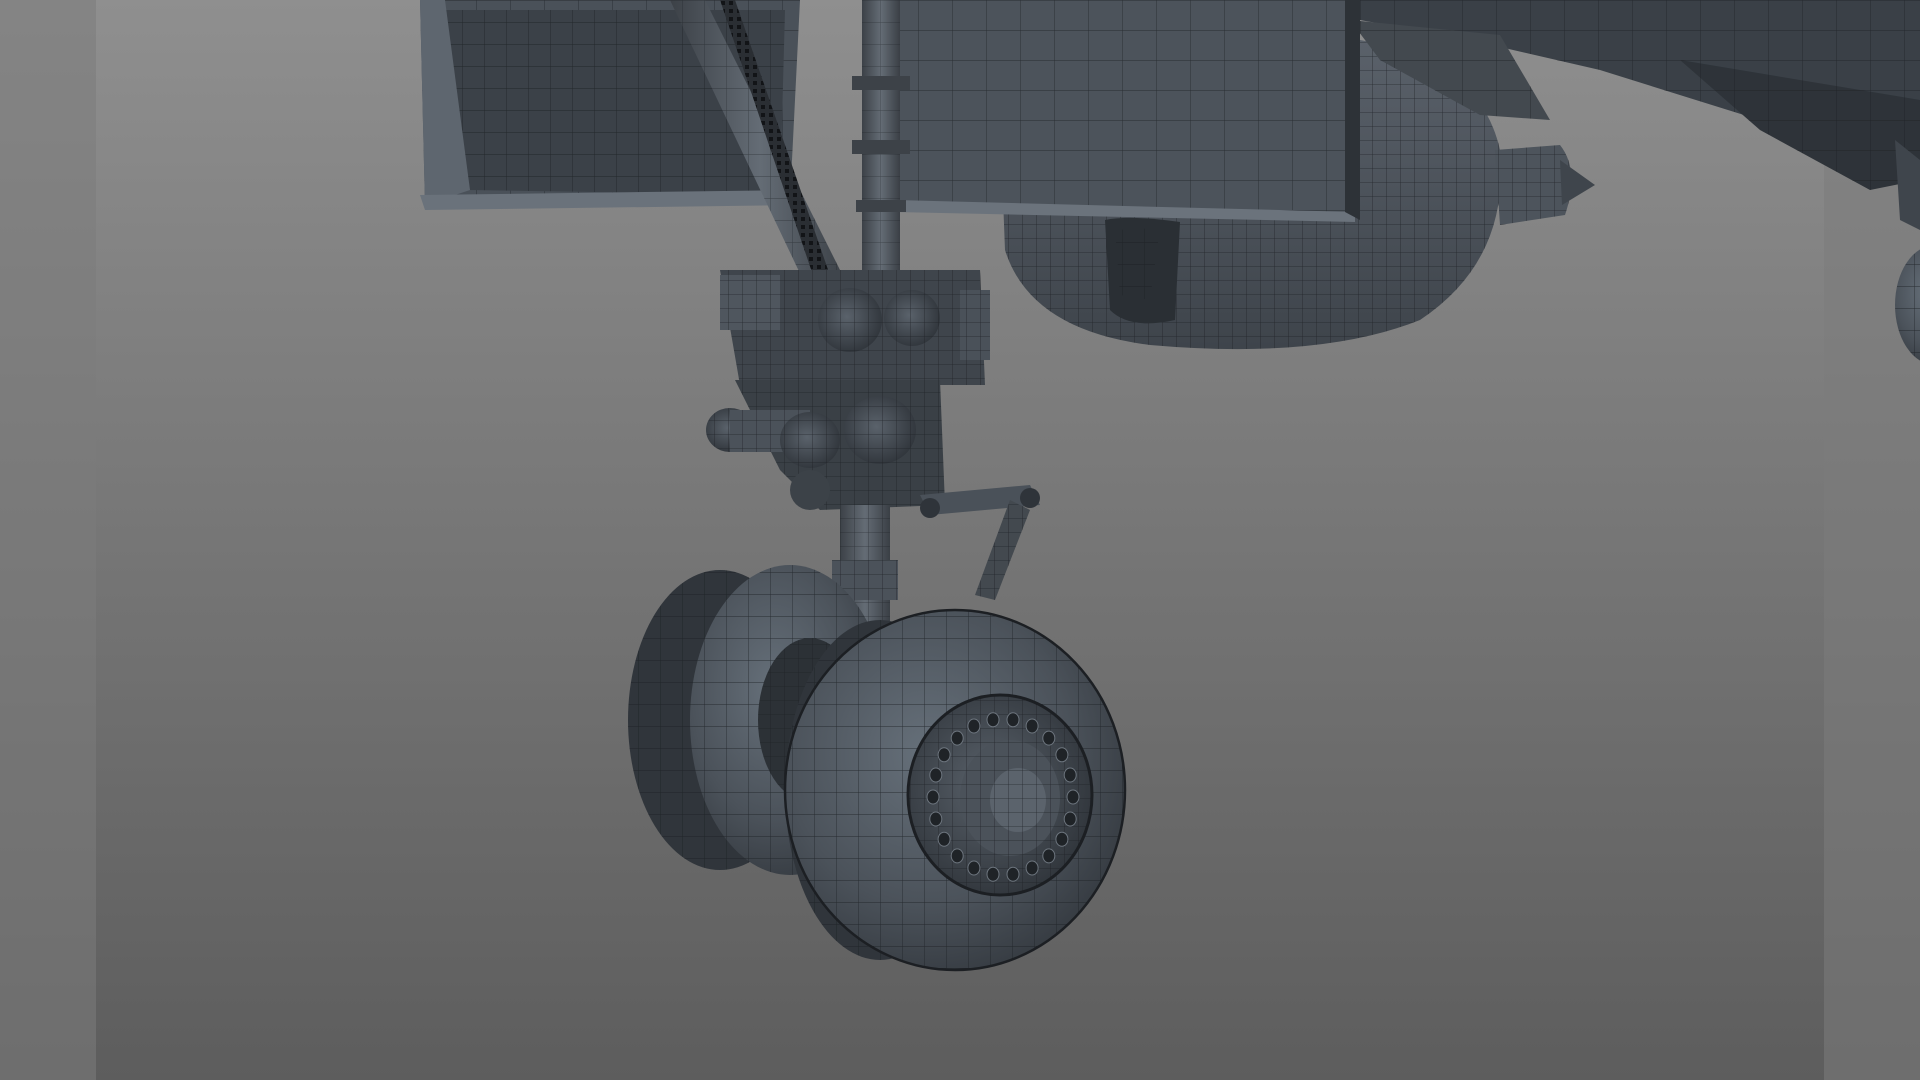  Describe the element at coordinates (48, 540) in the screenshot. I see `left-side-band` at that location.